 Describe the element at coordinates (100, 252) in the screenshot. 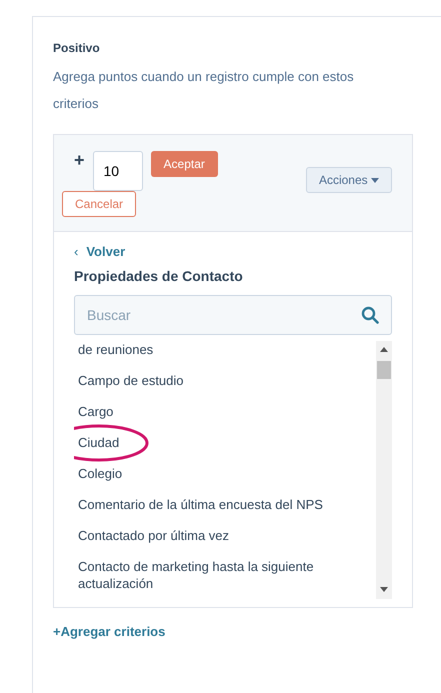

I see `back-link: ‹ Volver` at that location.